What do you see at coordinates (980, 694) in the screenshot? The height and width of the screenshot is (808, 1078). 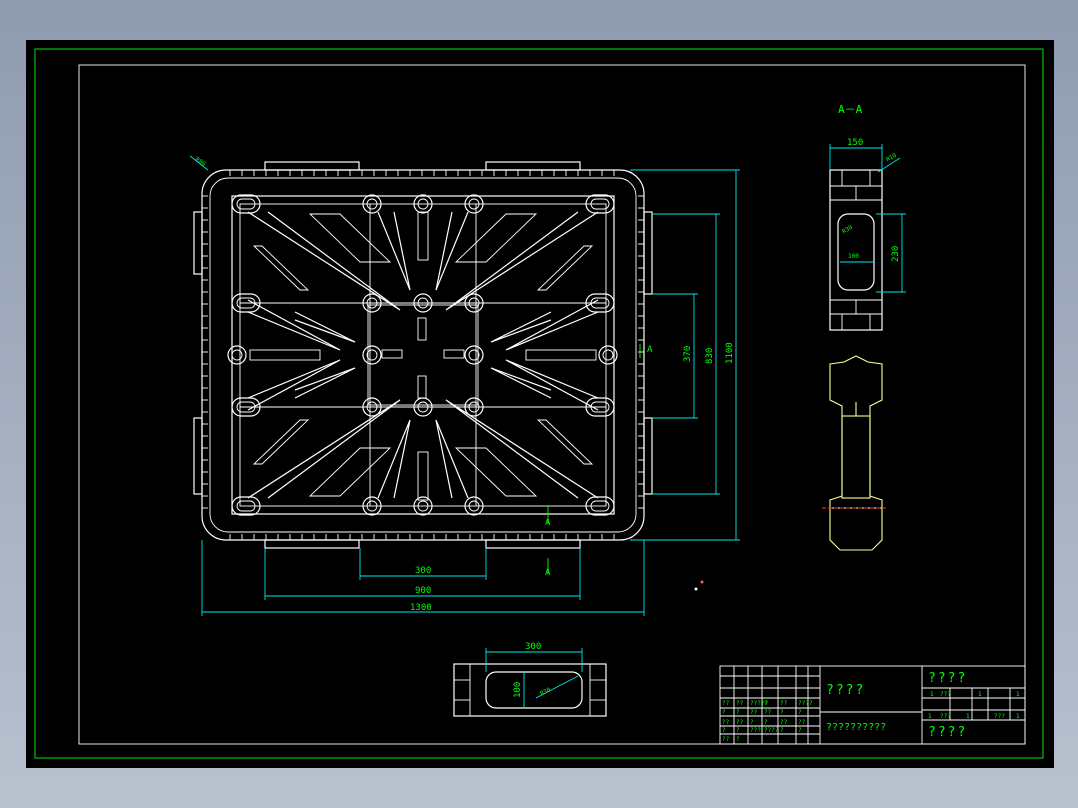 I see `tb-scale-2: 1` at bounding box center [980, 694].